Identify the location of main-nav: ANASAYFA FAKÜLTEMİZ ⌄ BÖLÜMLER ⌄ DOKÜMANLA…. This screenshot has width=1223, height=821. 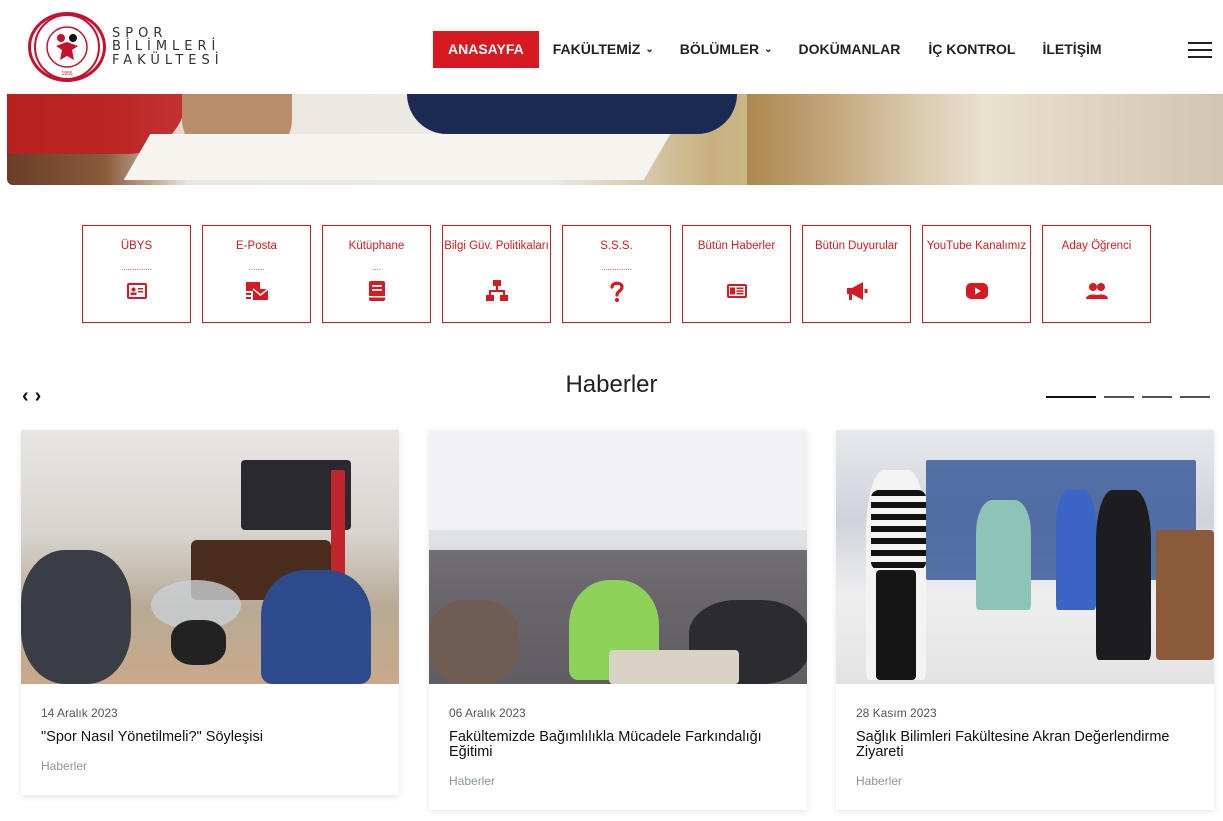
(767, 49).